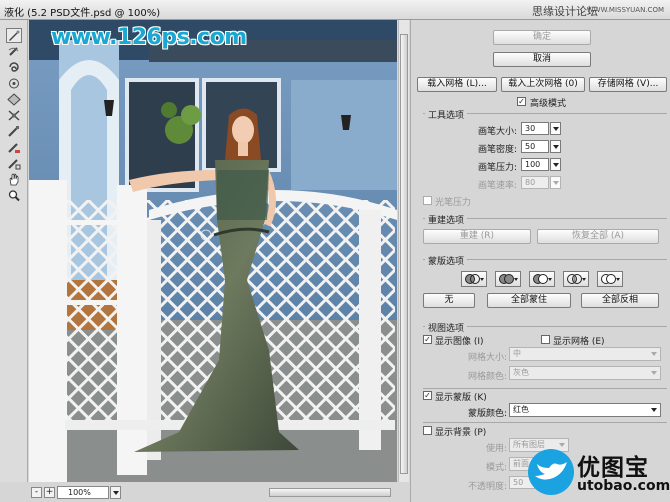  I want to click on site-logo: 优图宝 utobao.com, so click(597, 471).